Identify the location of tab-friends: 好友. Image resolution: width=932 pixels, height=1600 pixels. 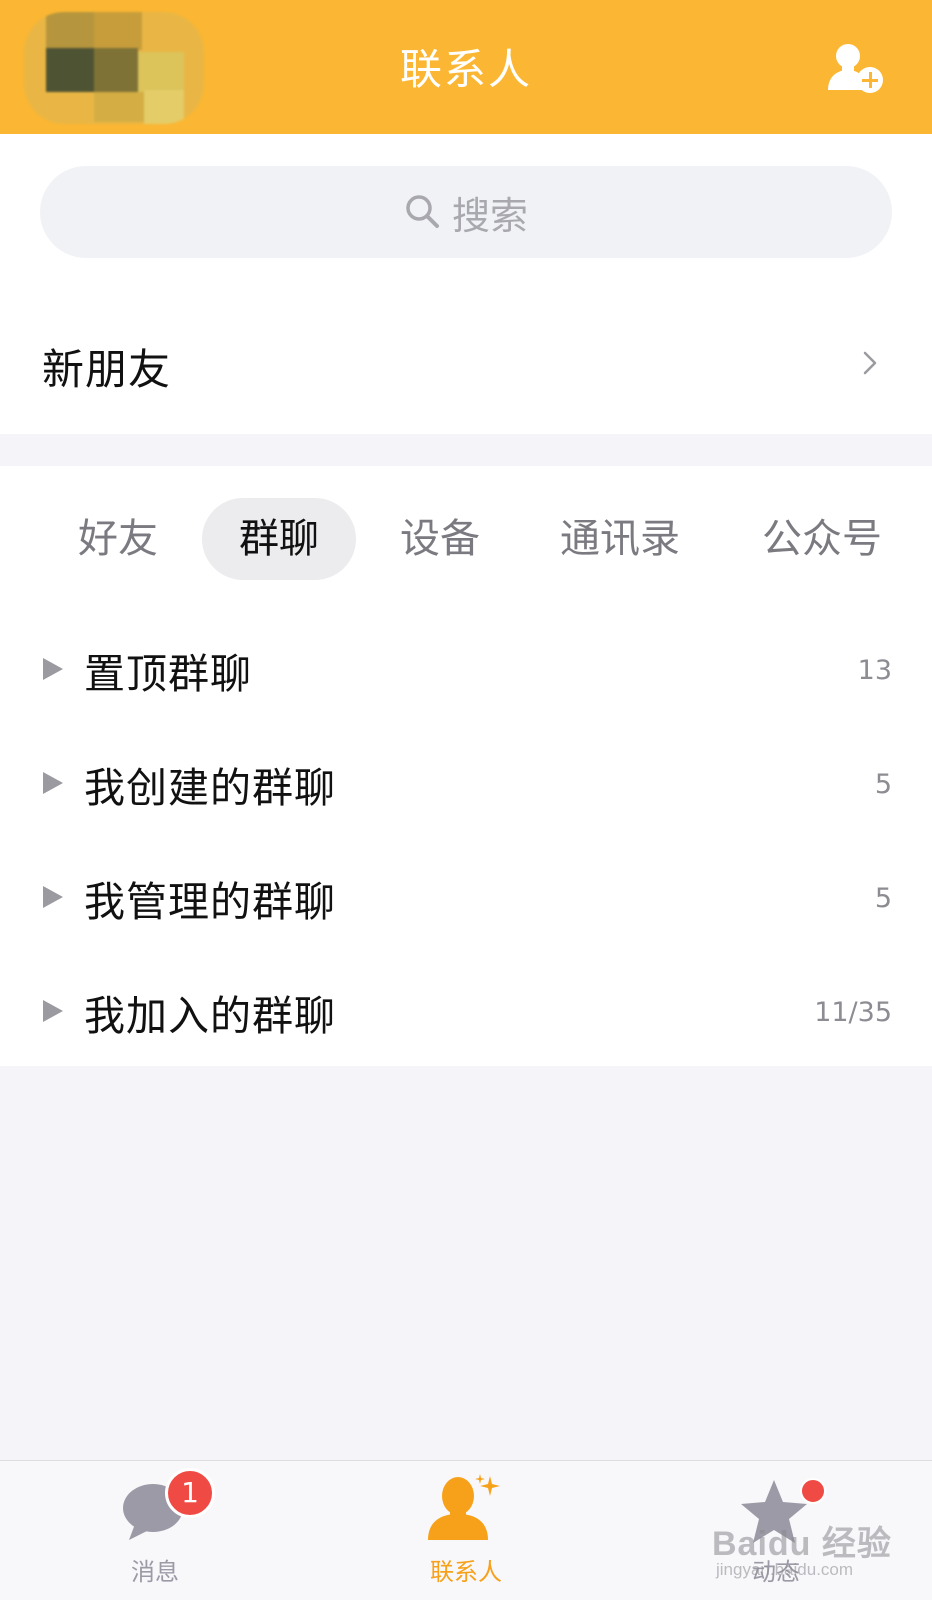
(118, 539).